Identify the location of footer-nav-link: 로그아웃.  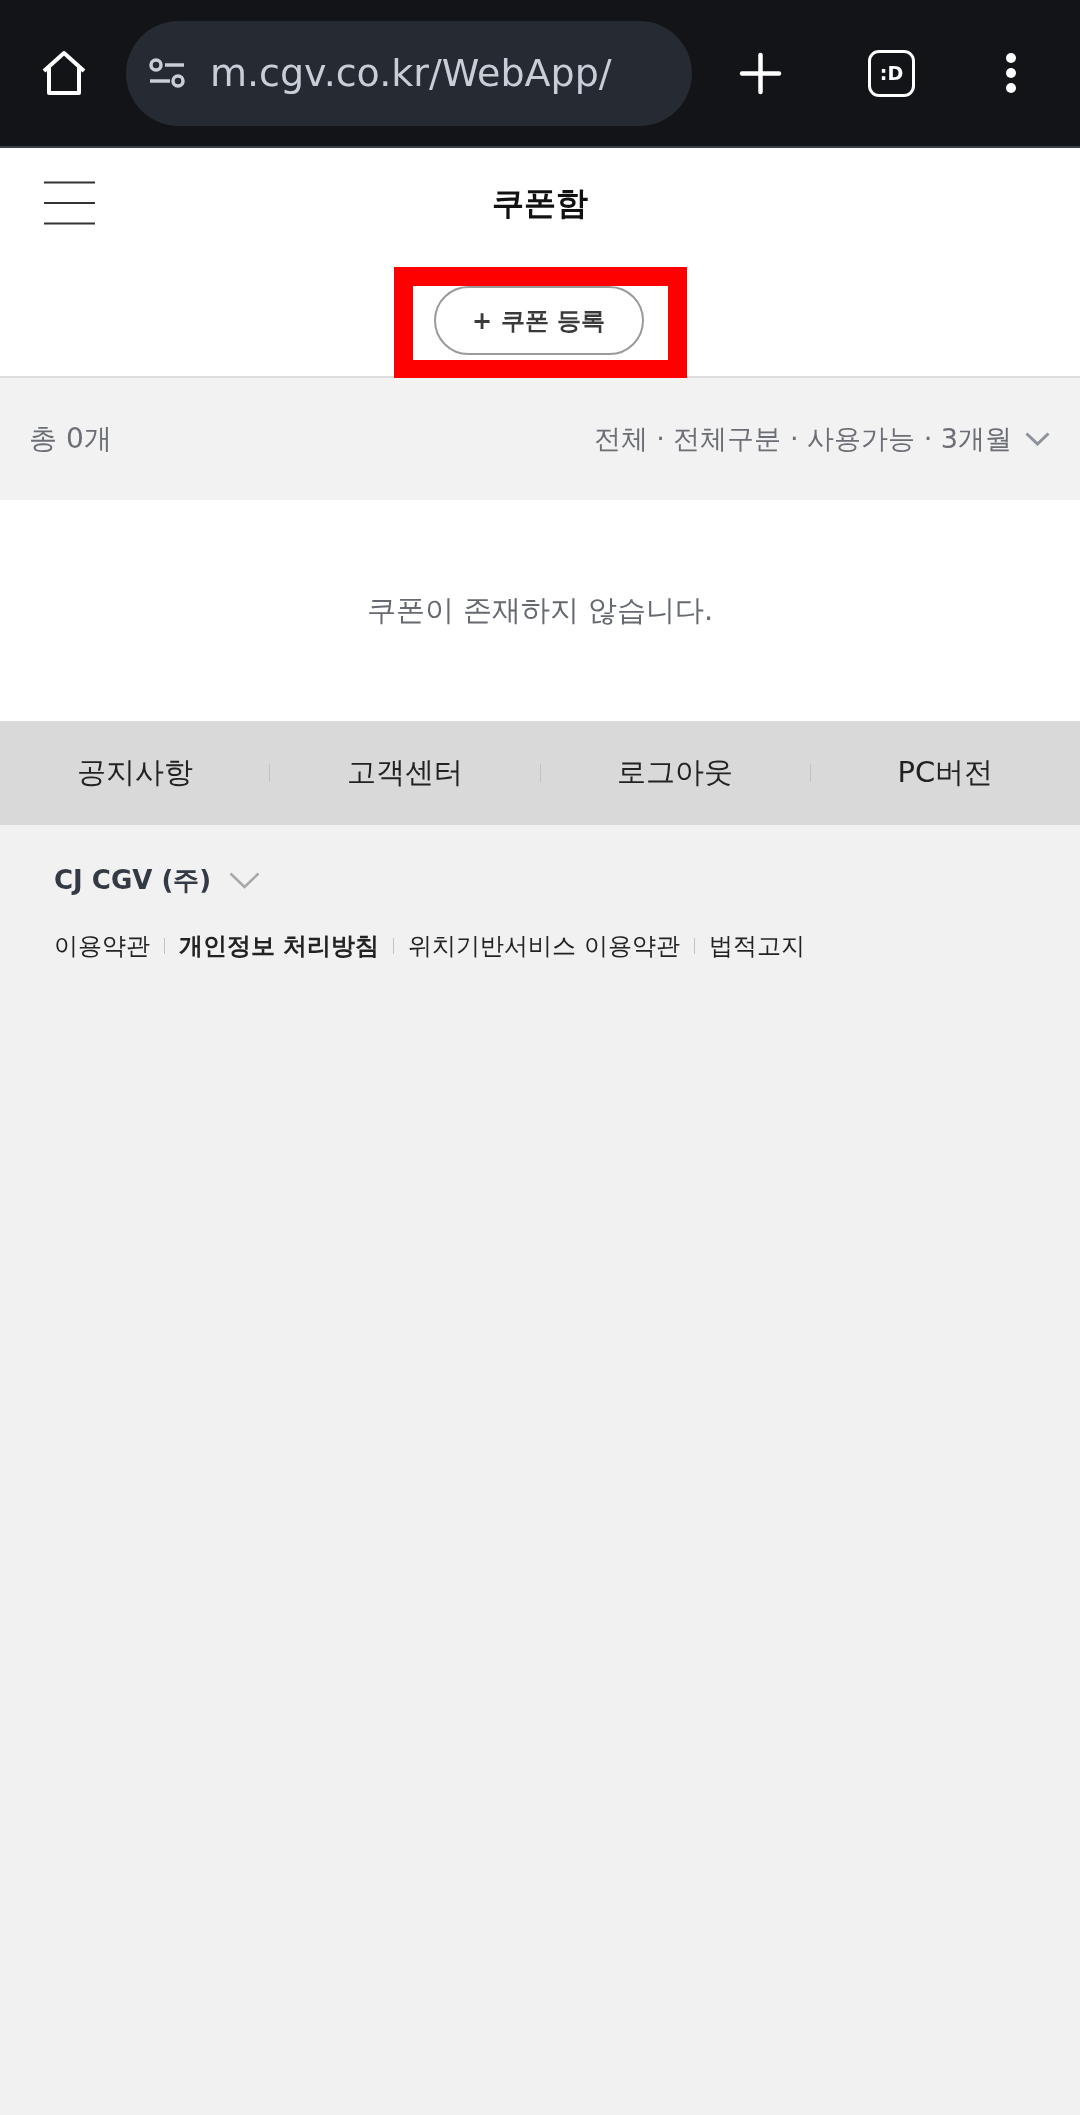
(675, 773).